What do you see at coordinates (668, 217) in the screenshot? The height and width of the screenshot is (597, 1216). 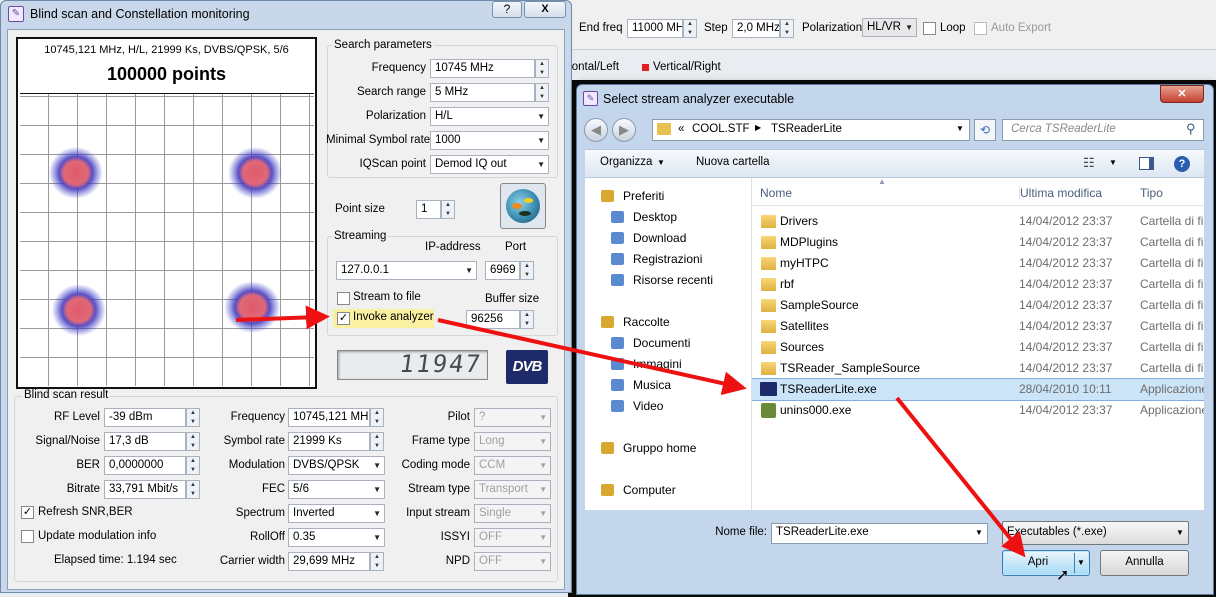 I see `nav-item-desktop: Desktop` at bounding box center [668, 217].